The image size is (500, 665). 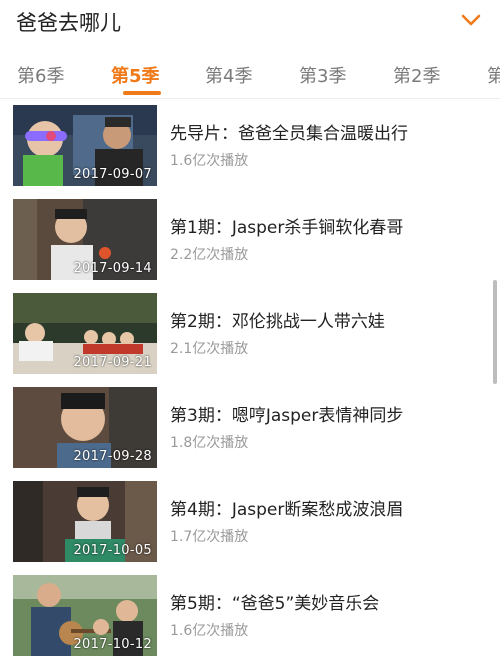 What do you see at coordinates (85, 615) in the screenshot?
I see `episode-thumbnail: 2017-10-12` at bounding box center [85, 615].